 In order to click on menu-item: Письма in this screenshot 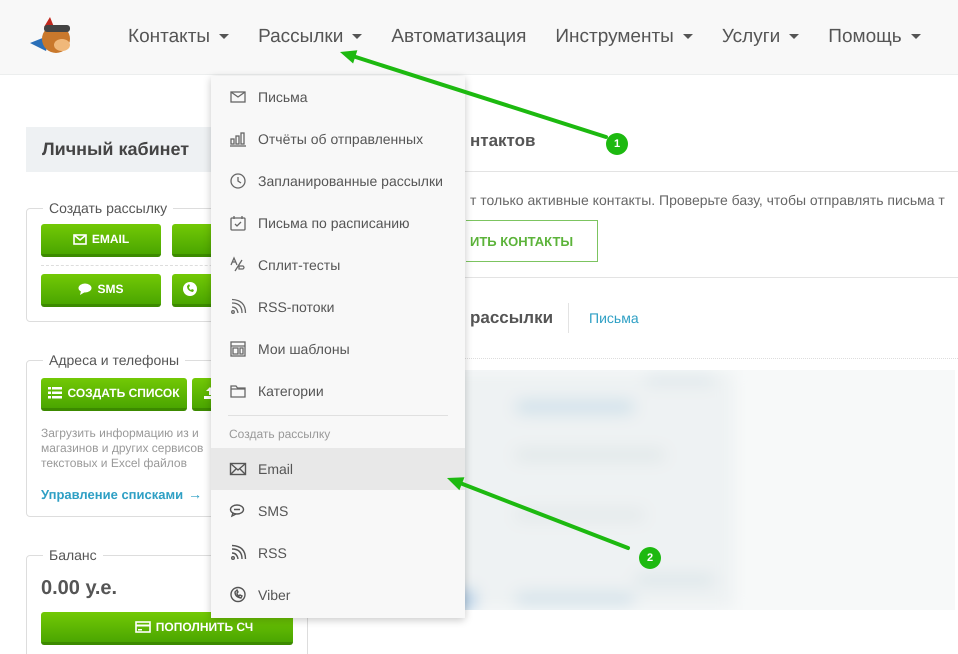, I will do `click(338, 97)`.